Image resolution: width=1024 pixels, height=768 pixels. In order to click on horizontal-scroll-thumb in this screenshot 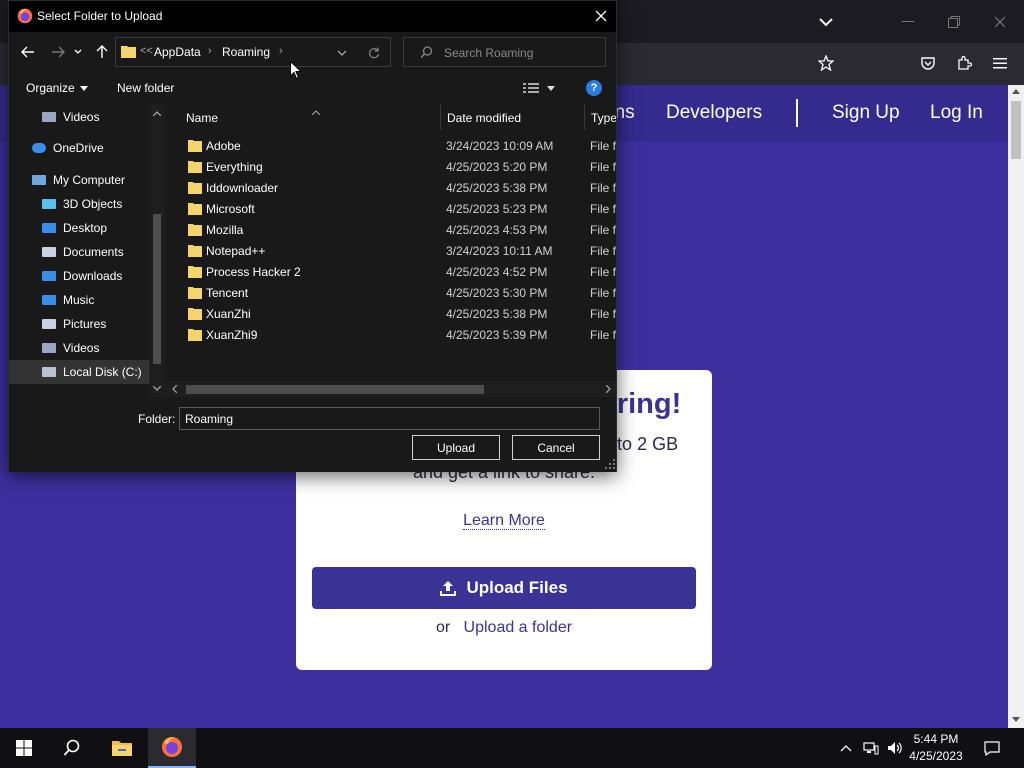, I will do `click(335, 389)`.